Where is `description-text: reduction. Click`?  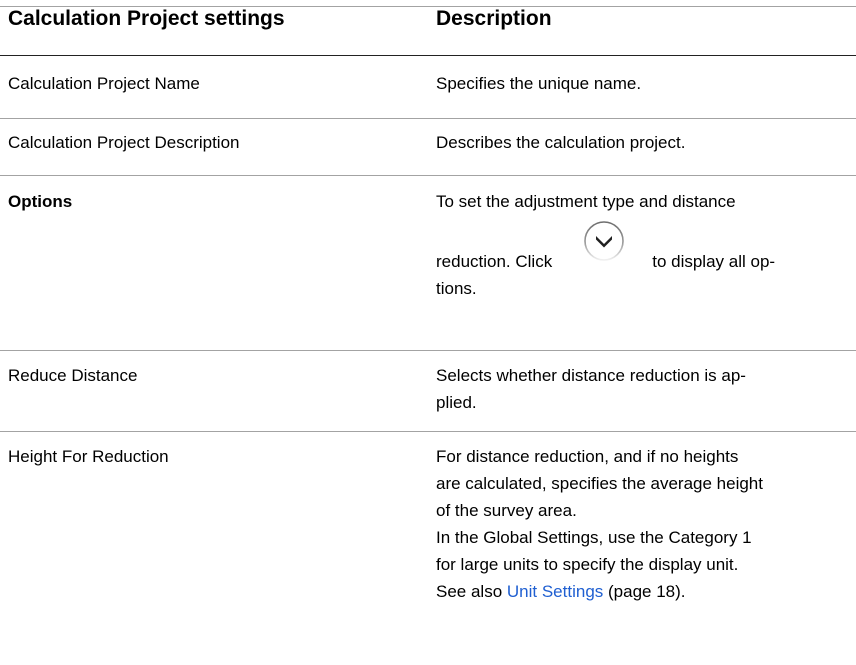 description-text: reduction. Click is located at coordinates (494, 261).